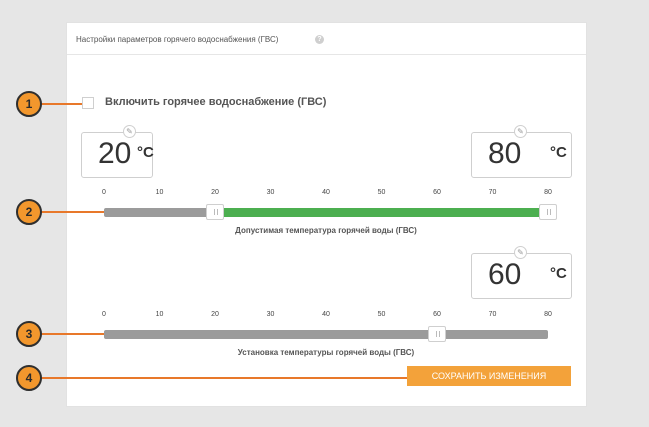 This screenshot has width=649, height=427. What do you see at coordinates (88, 103) in the screenshot?
I see `enable-hot-water-checkbox` at bounding box center [88, 103].